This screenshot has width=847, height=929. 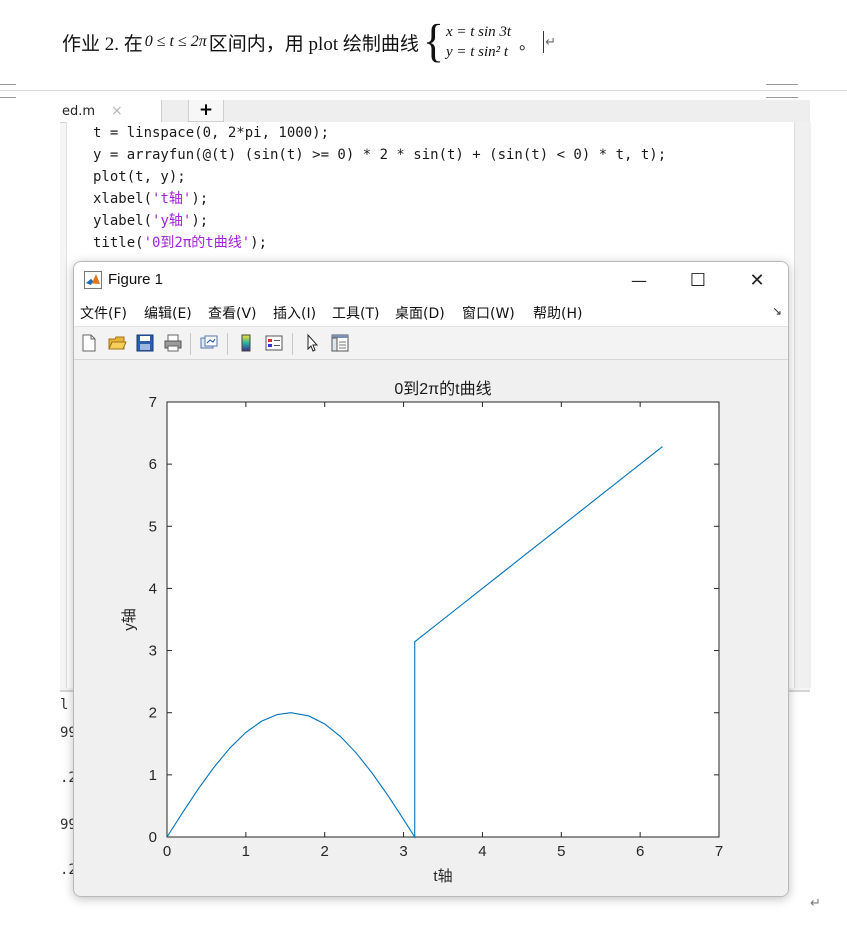 I want to click on x-tick-label: 3, so click(x=403, y=851).